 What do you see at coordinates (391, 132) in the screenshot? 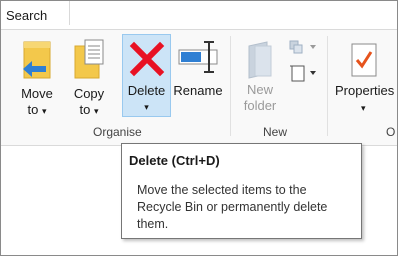
I see `group-label-open-partial: O` at bounding box center [391, 132].